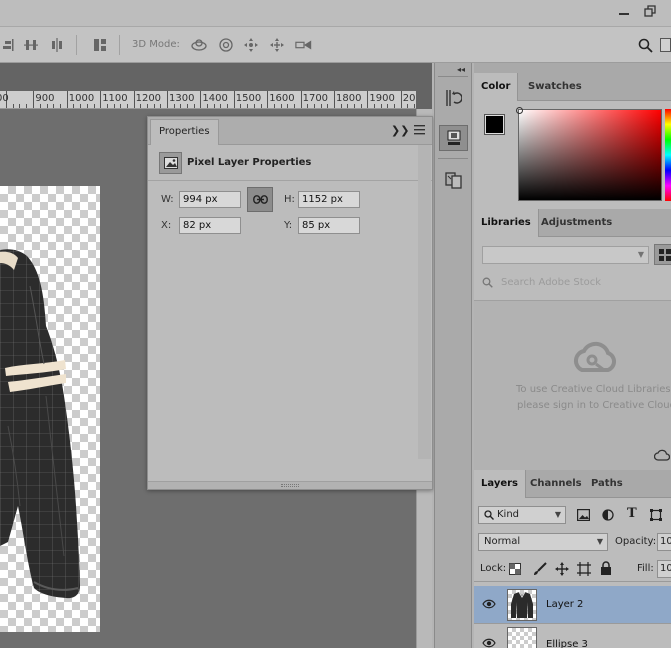 The height and width of the screenshot is (648, 671). I want to click on view-toggle-button, so click(662, 254).